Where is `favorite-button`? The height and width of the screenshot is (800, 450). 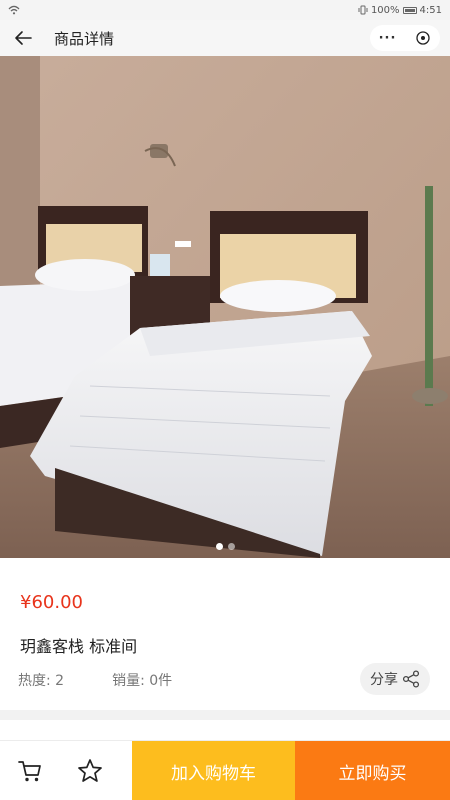 favorite-button is located at coordinates (90, 770).